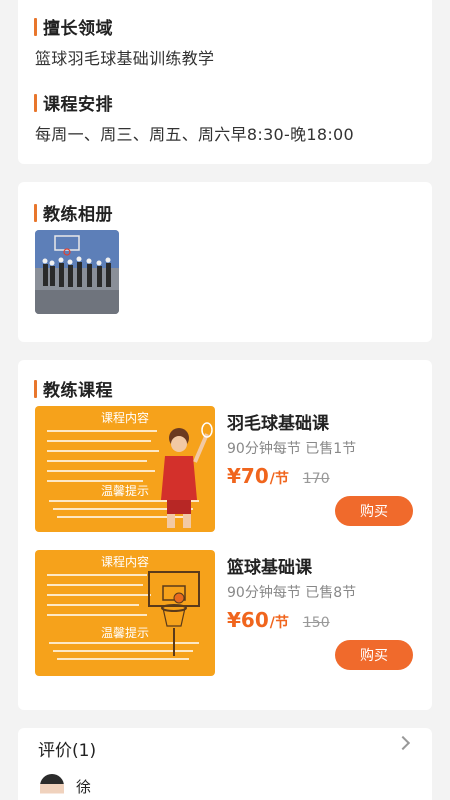  I want to click on specialty-header: 擅长领域, so click(73, 26).